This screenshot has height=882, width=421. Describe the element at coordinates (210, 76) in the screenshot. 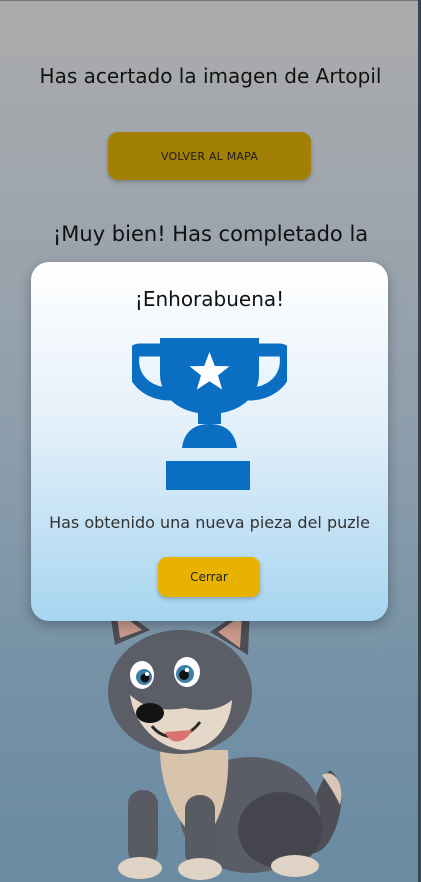

I see `result-headline: Has acertado la imagen de Artopil` at that location.